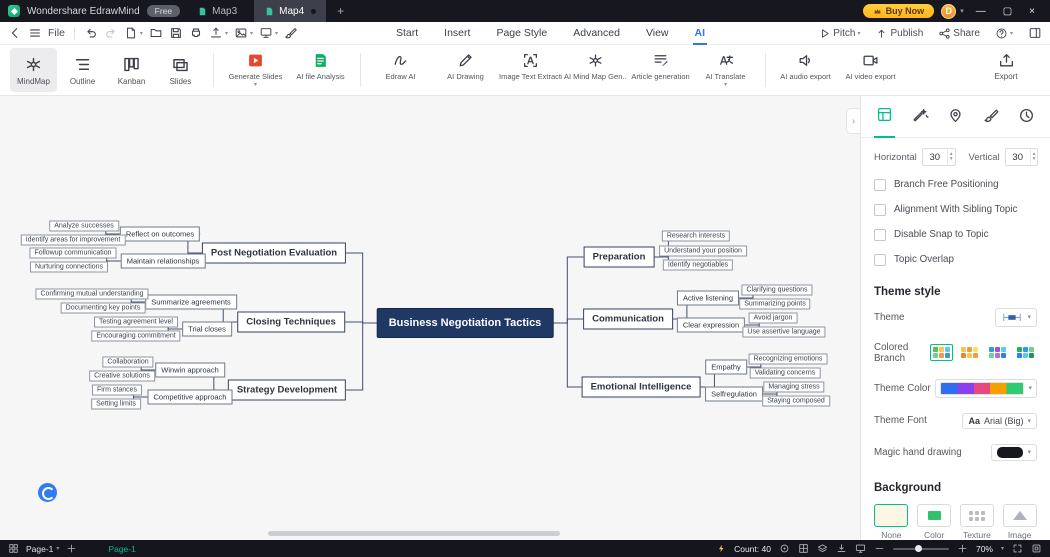 This screenshot has width=1050, height=557. I want to click on mindmap-node-nurturing: Nurturing connections, so click(69, 267).